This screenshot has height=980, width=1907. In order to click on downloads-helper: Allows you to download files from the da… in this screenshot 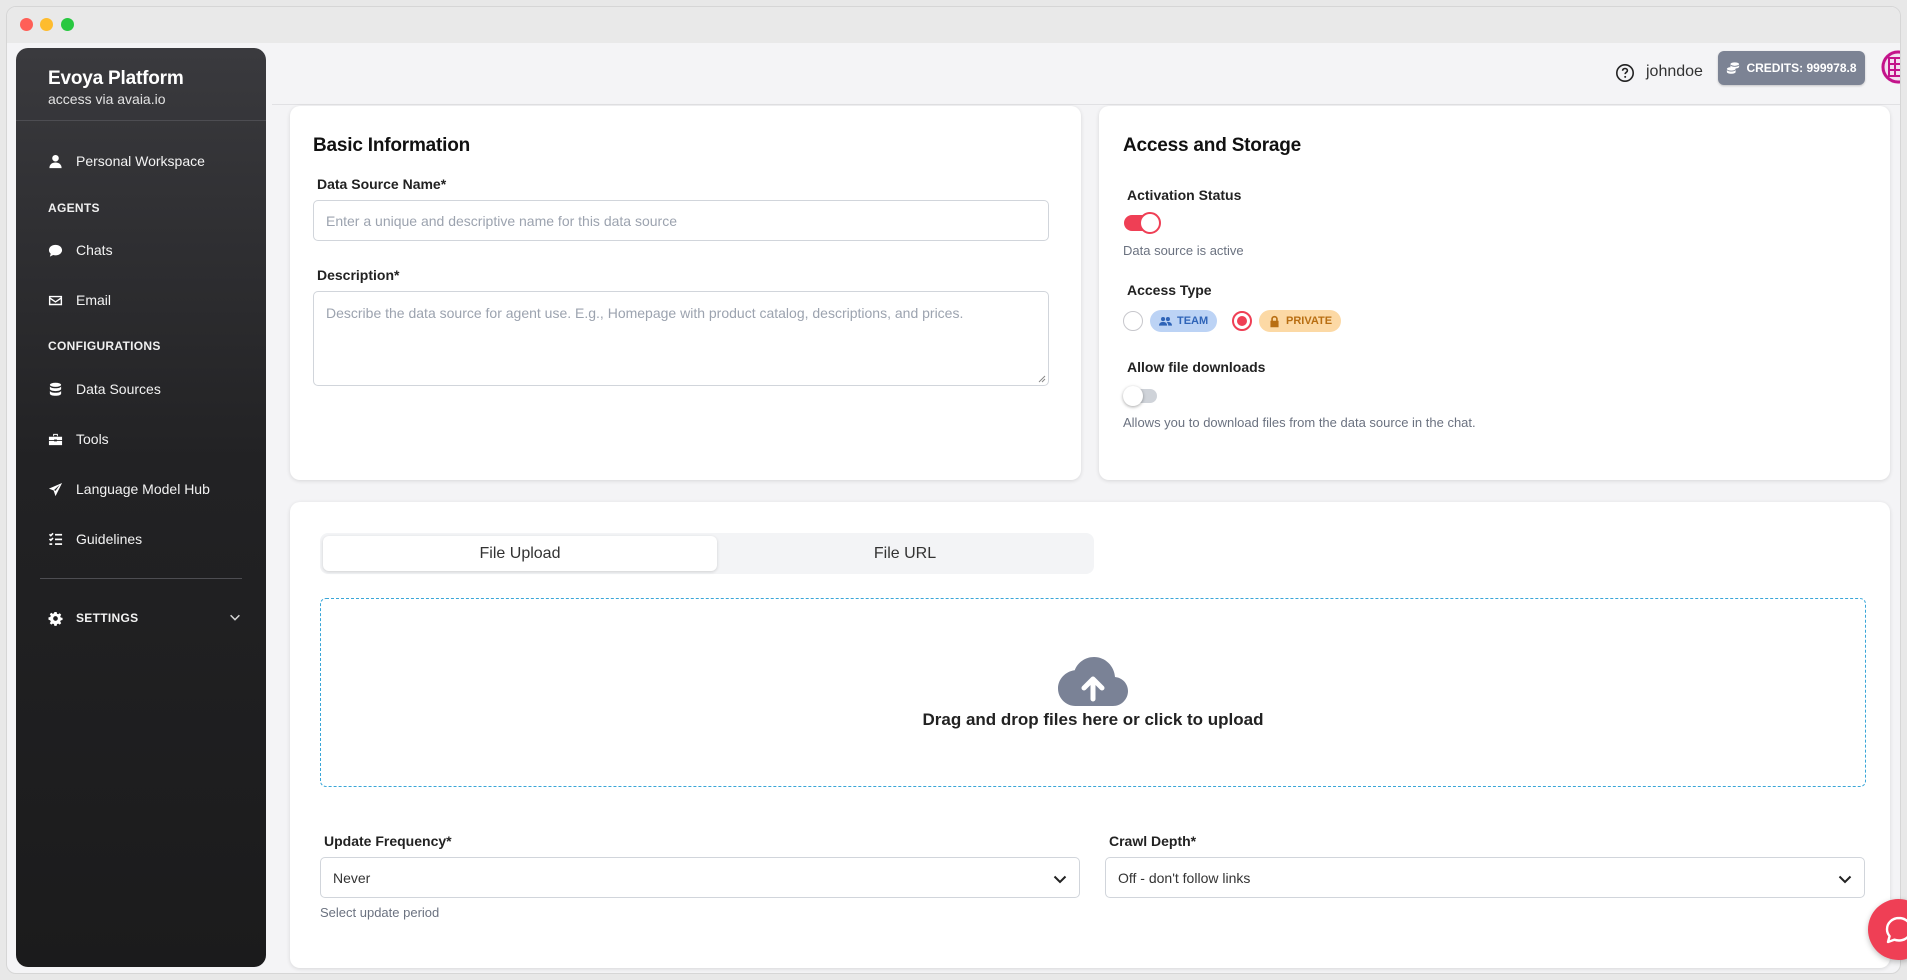, I will do `click(1299, 422)`.